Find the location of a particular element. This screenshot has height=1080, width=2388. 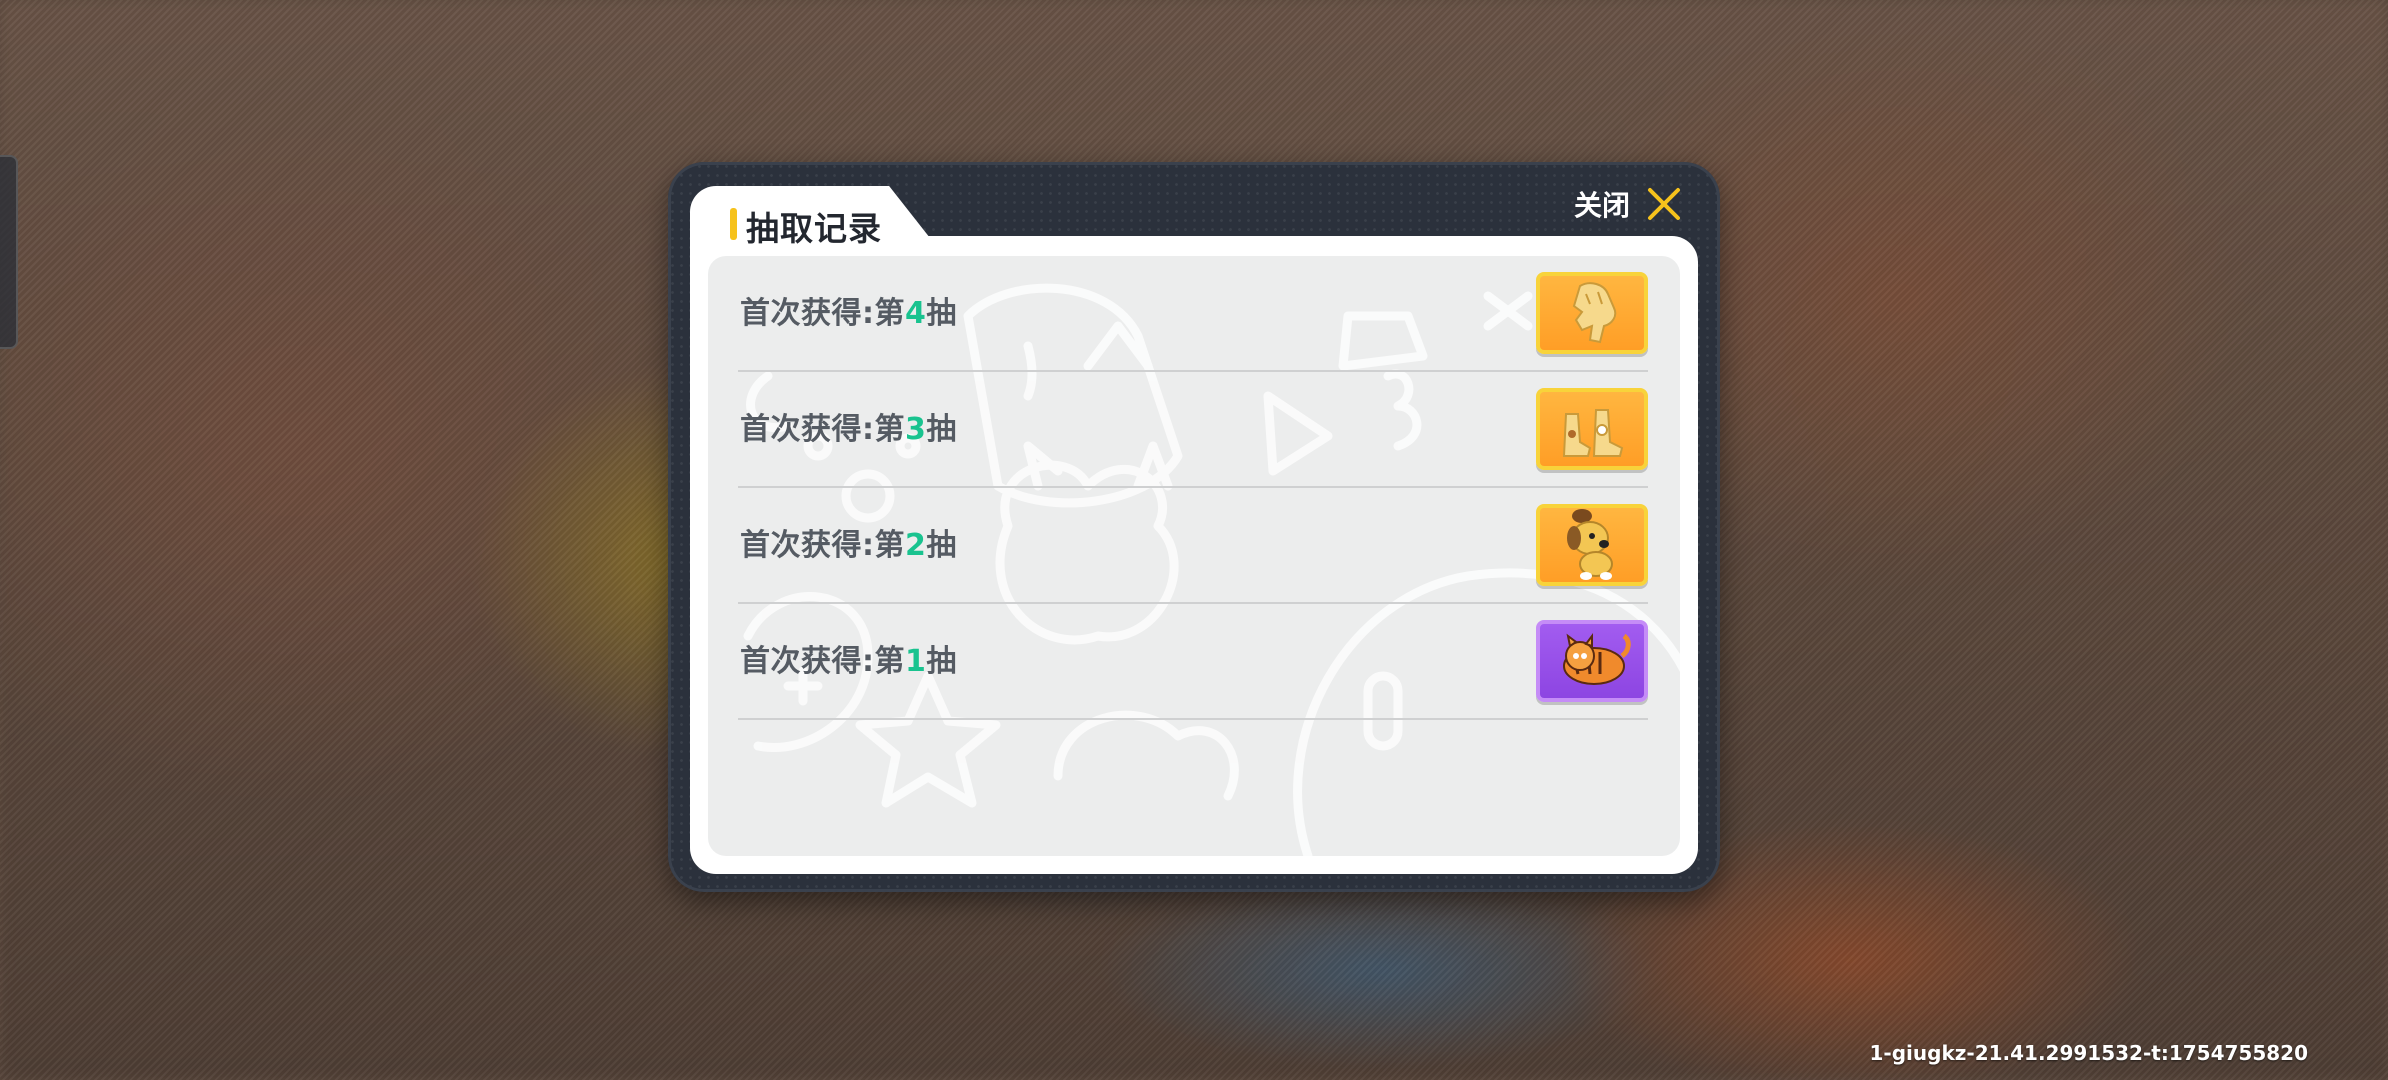

record-row: 首次获得:第2抽 is located at coordinates (1193, 546).